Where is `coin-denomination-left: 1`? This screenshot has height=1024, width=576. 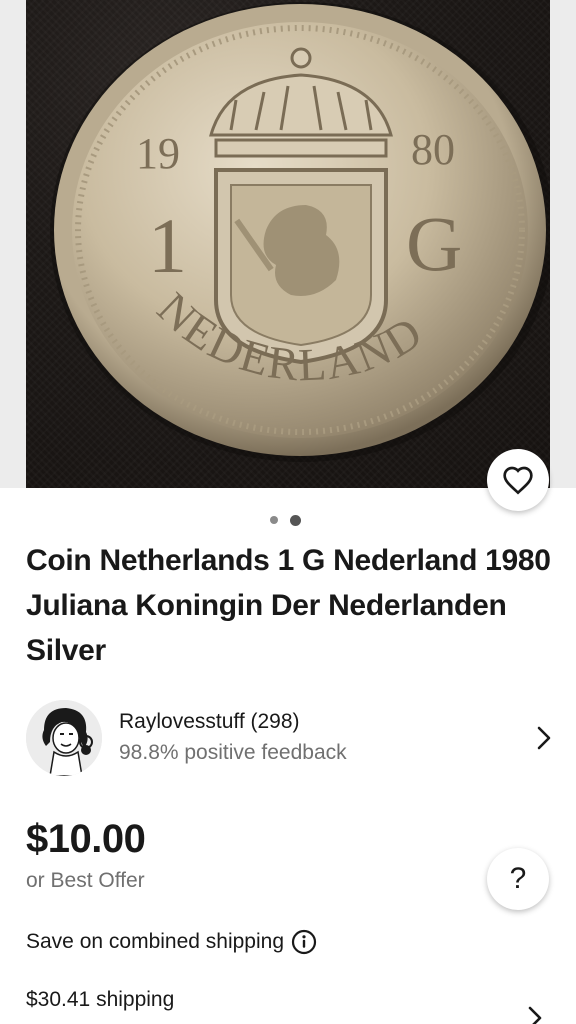
coin-denomination-left: 1 is located at coordinates (167, 245).